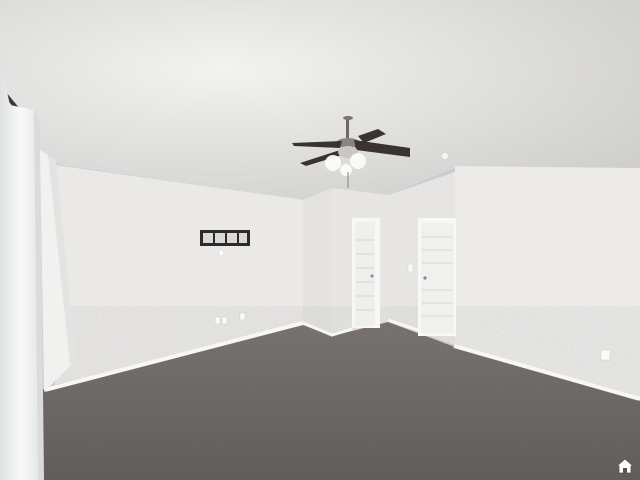  What do you see at coordinates (410, 268) in the screenshot?
I see `light-switch` at bounding box center [410, 268].